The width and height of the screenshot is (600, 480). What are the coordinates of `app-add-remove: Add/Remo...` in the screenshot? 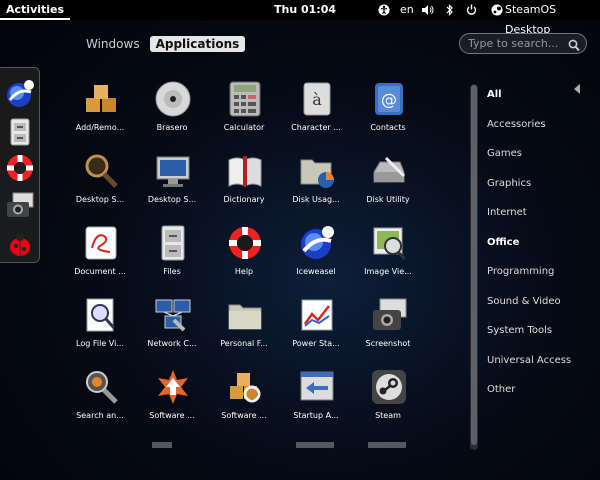 It's located at (100, 114).